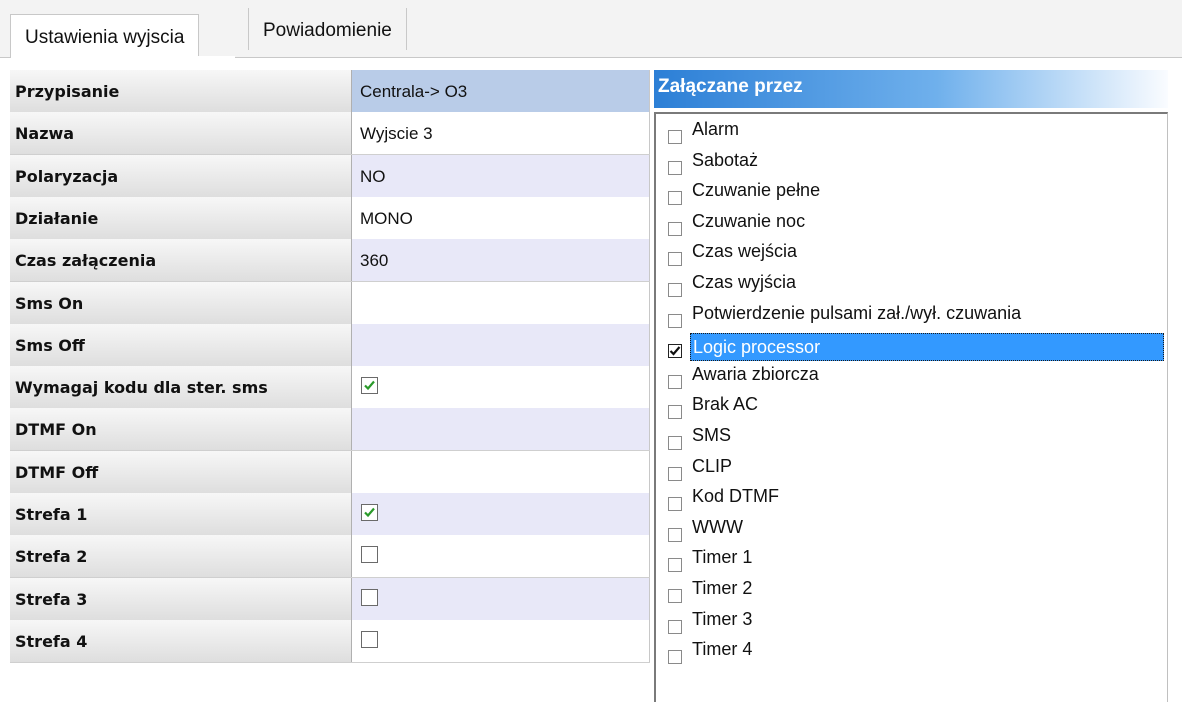 The width and height of the screenshot is (1182, 702). Describe the element at coordinates (501, 133) in the screenshot. I see `property-value: Wyjscie 3` at that location.